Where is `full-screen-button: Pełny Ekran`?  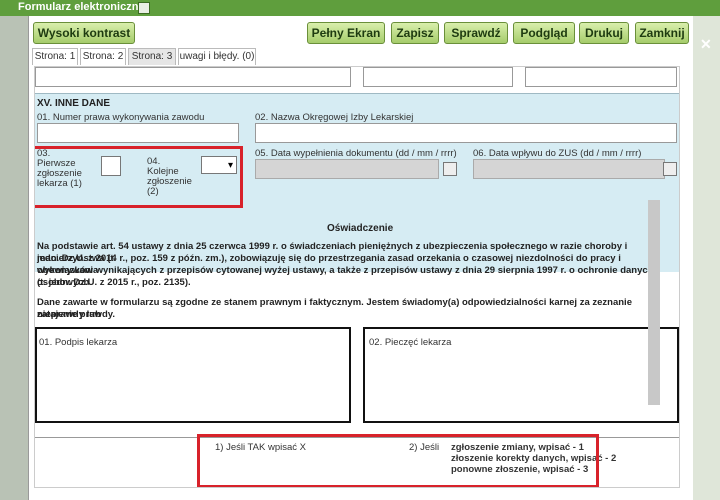 full-screen-button: Pełny Ekran is located at coordinates (346, 33).